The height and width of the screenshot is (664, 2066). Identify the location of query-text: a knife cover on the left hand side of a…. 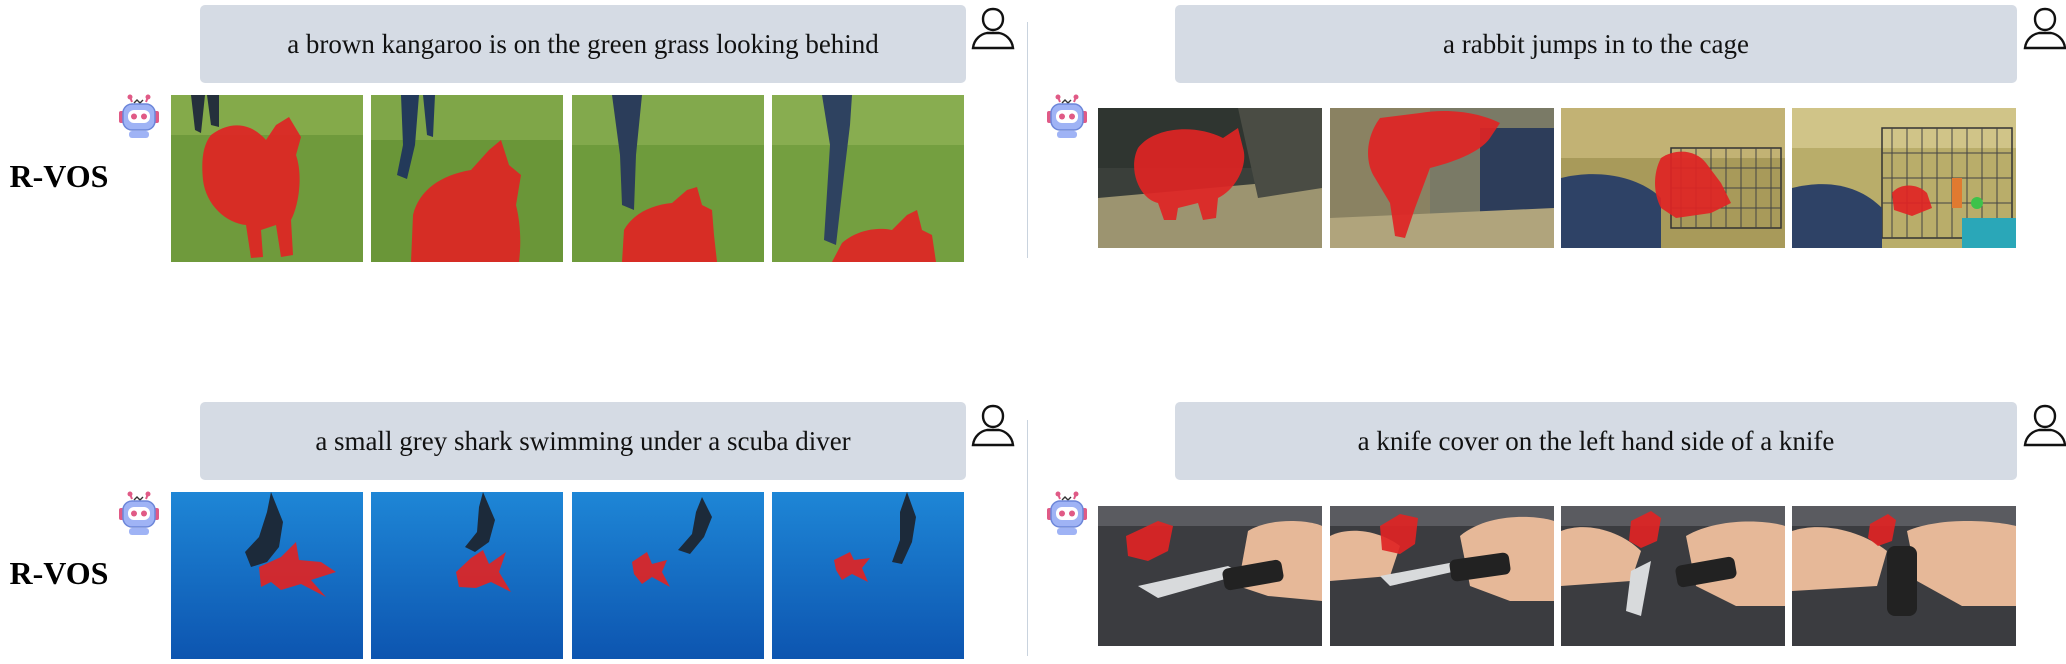
(1596, 440).